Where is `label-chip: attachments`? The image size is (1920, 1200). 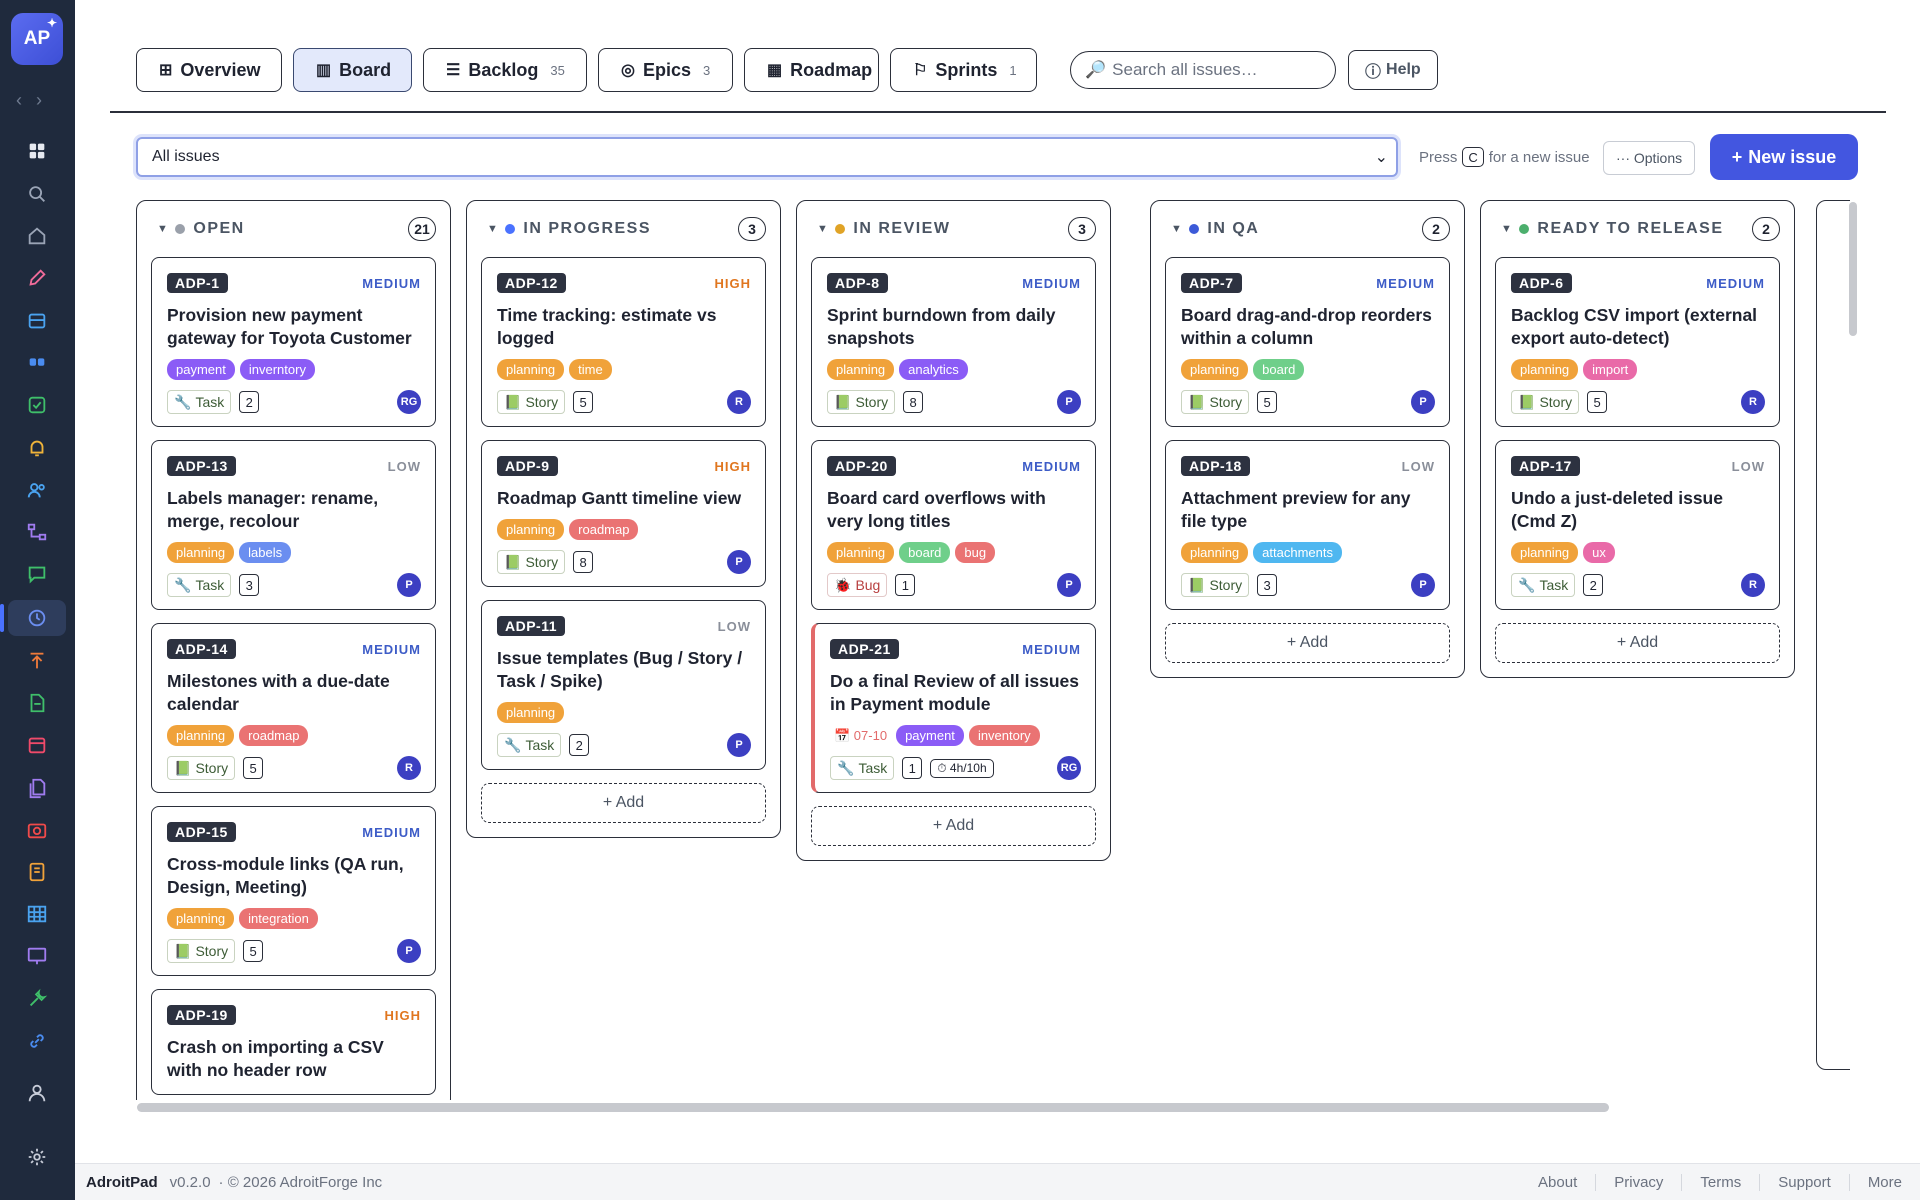
label-chip: attachments is located at coordinates (1297, 552).